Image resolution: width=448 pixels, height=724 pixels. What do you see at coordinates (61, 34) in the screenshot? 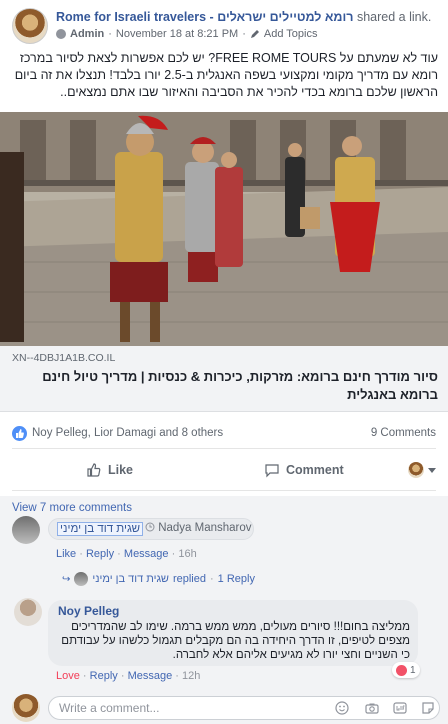
I see `admin-badge-icon` at bounding box center [61, 34].